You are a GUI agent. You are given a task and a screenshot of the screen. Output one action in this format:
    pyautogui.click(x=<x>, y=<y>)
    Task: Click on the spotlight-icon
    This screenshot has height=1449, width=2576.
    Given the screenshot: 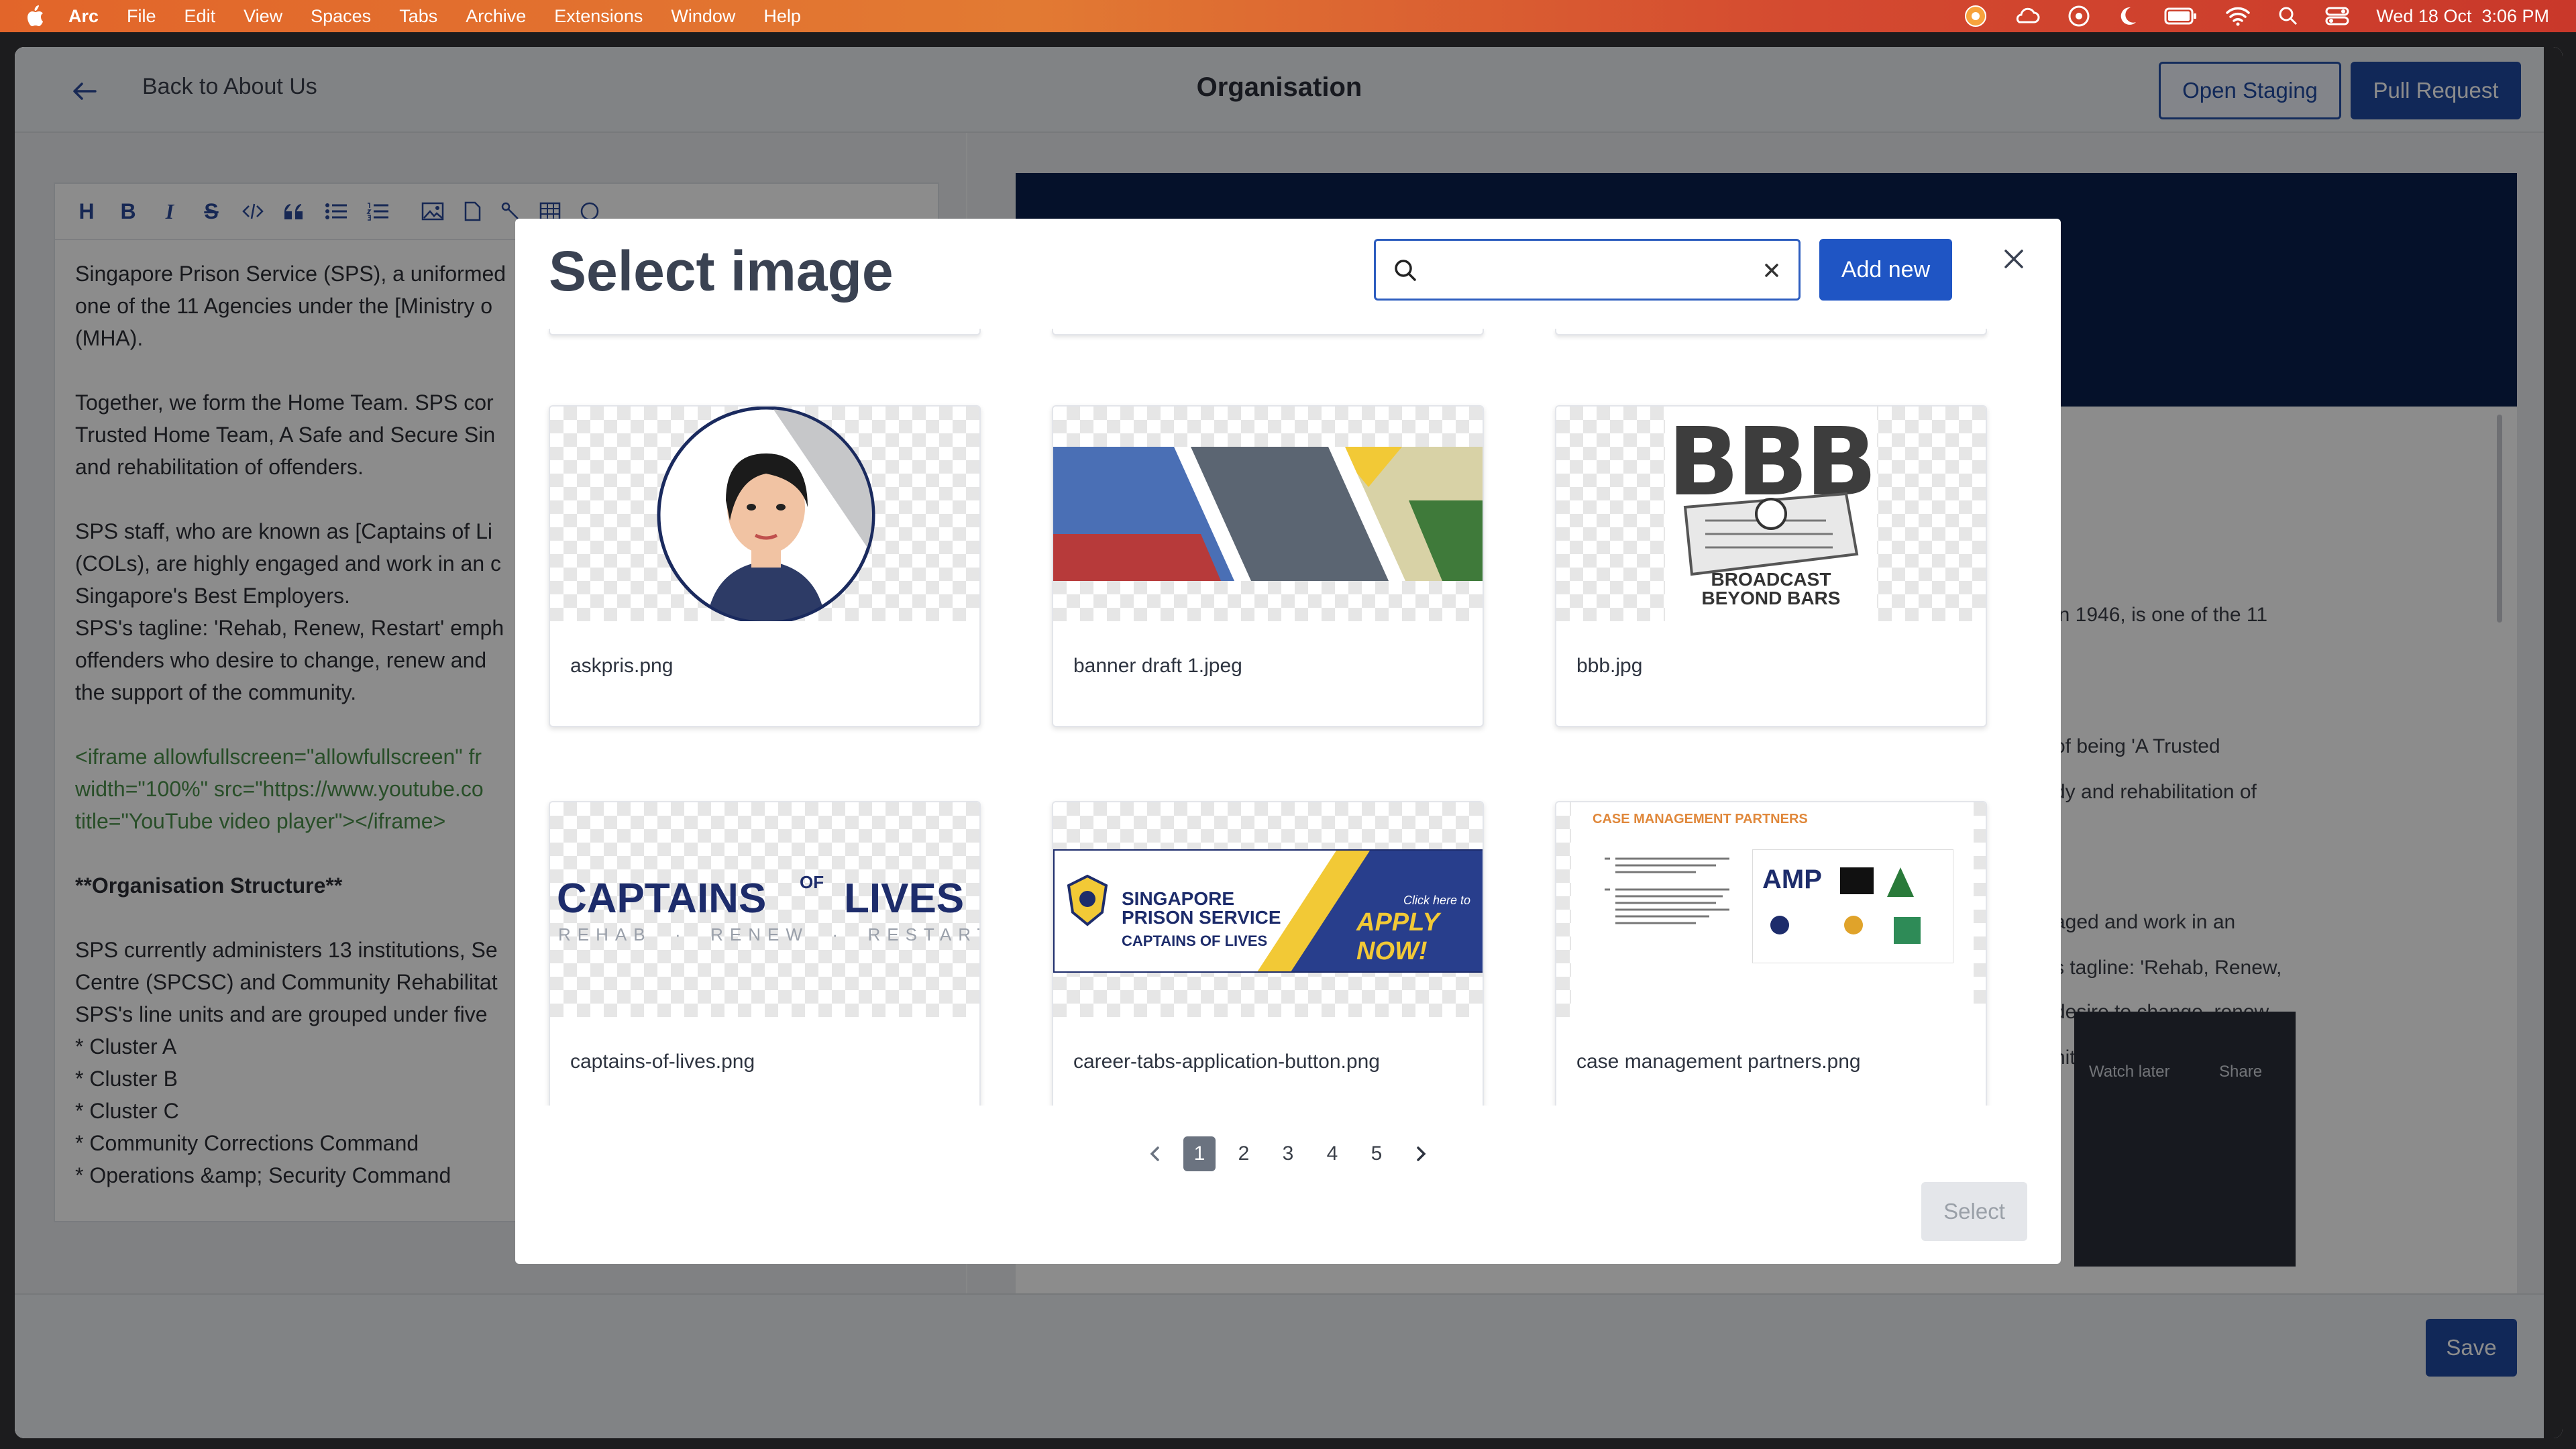 What is the action you would take?
    pyautogui.click(x=2288, y=16)
    